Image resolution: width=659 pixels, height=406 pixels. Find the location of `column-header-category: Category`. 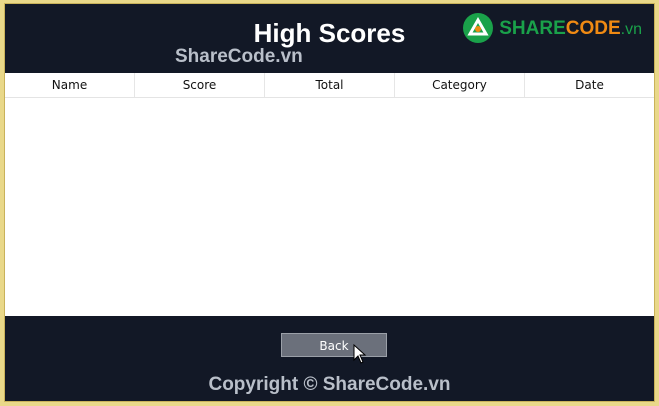

column-header-category: Category is located at coordinates (460, 85).